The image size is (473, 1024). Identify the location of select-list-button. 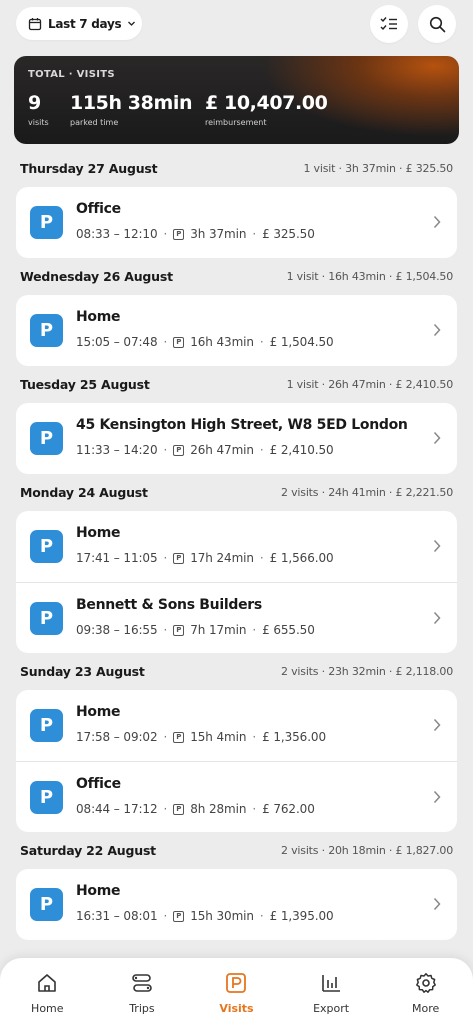
(389, 24).